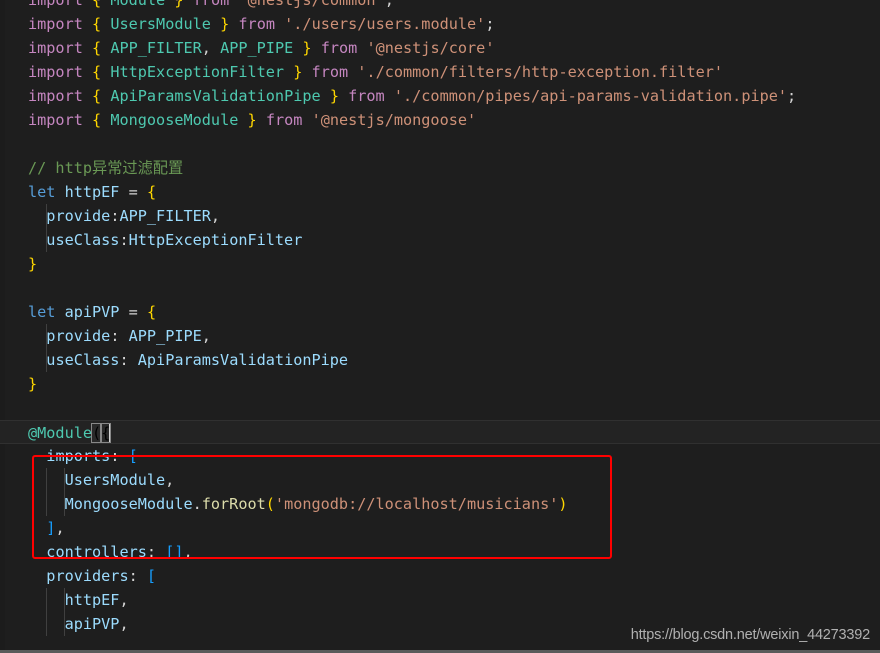  What do you see at coordinates (394, 120) in the screenshot?
I see `code-token: '@nestjs/mongoose'` at bounding box center [394, 120].